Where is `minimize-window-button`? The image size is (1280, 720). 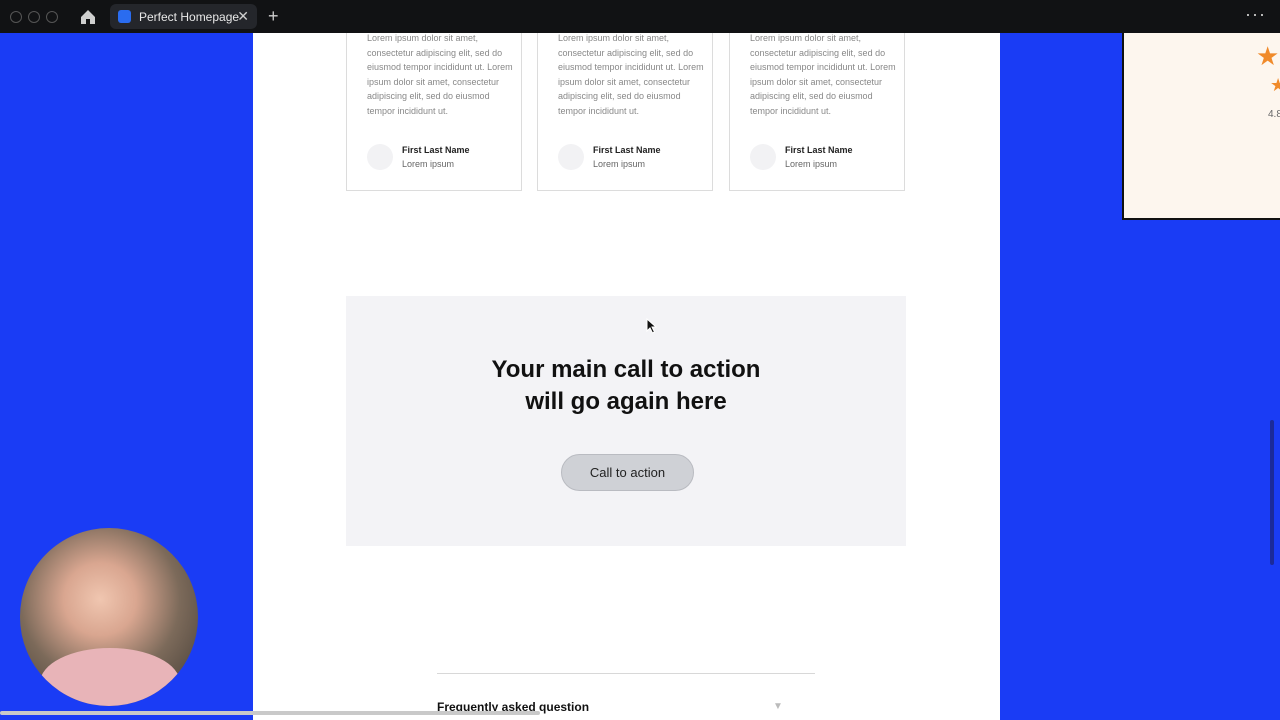
minimize-window-button is located at coordinates (34, 16).